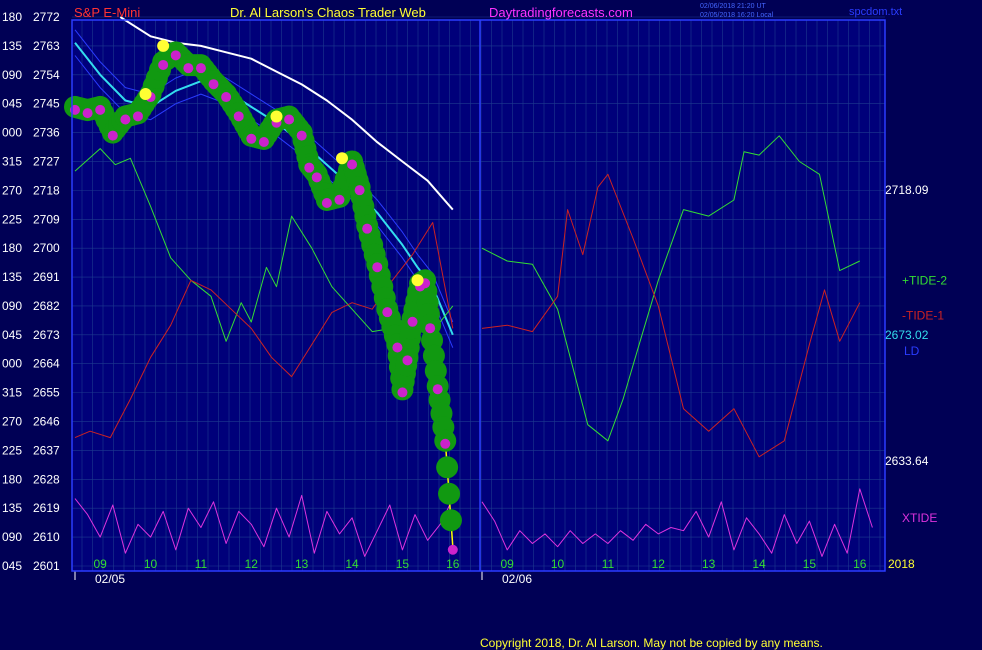  I want to click on y-tick-price: 2637, so click(46, 450).